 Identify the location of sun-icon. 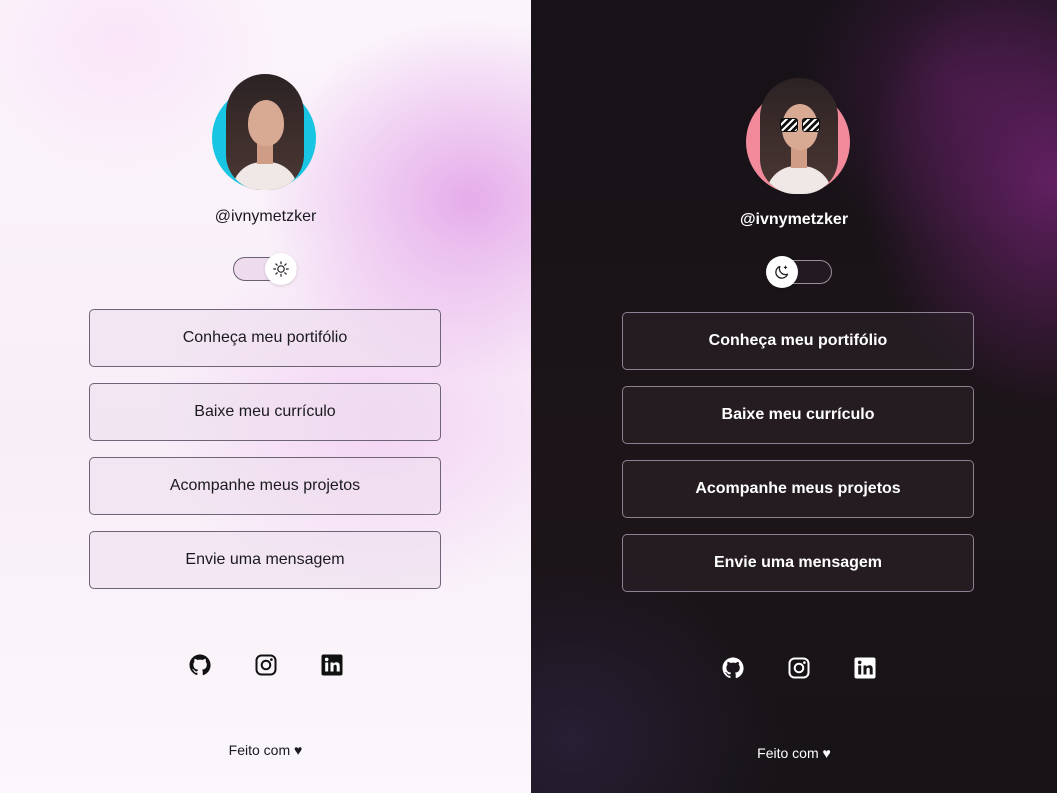
(281, 269).